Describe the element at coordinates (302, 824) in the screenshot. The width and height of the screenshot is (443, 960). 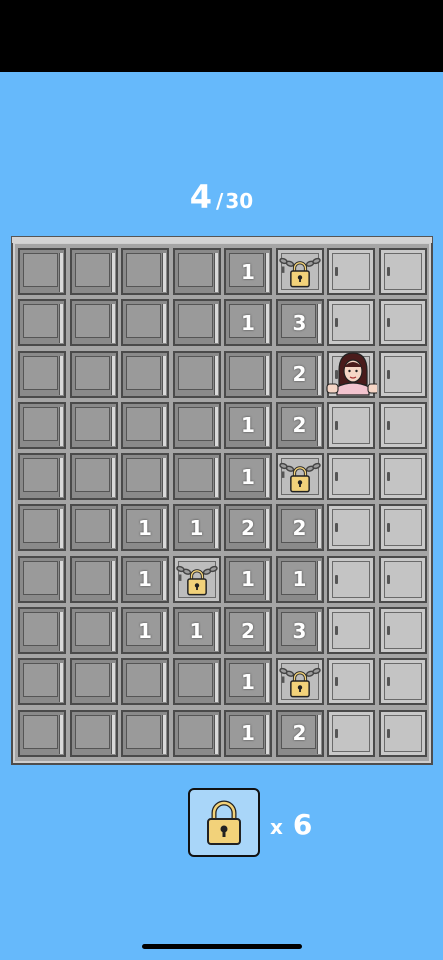
I see `count-value: 6` at that location.